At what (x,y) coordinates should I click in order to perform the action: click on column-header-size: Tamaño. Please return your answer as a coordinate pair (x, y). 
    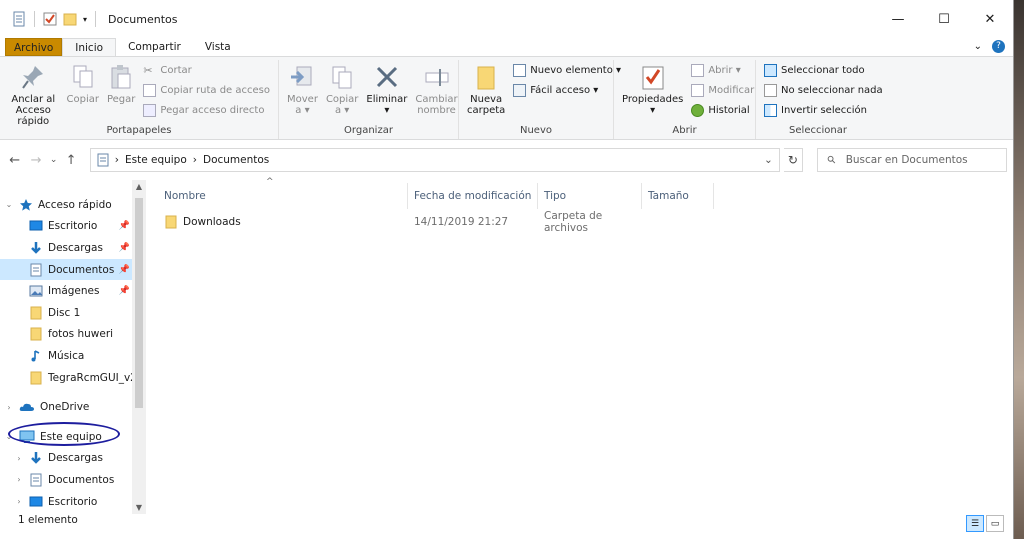
    Looking at the image, I should click on (678, 196).